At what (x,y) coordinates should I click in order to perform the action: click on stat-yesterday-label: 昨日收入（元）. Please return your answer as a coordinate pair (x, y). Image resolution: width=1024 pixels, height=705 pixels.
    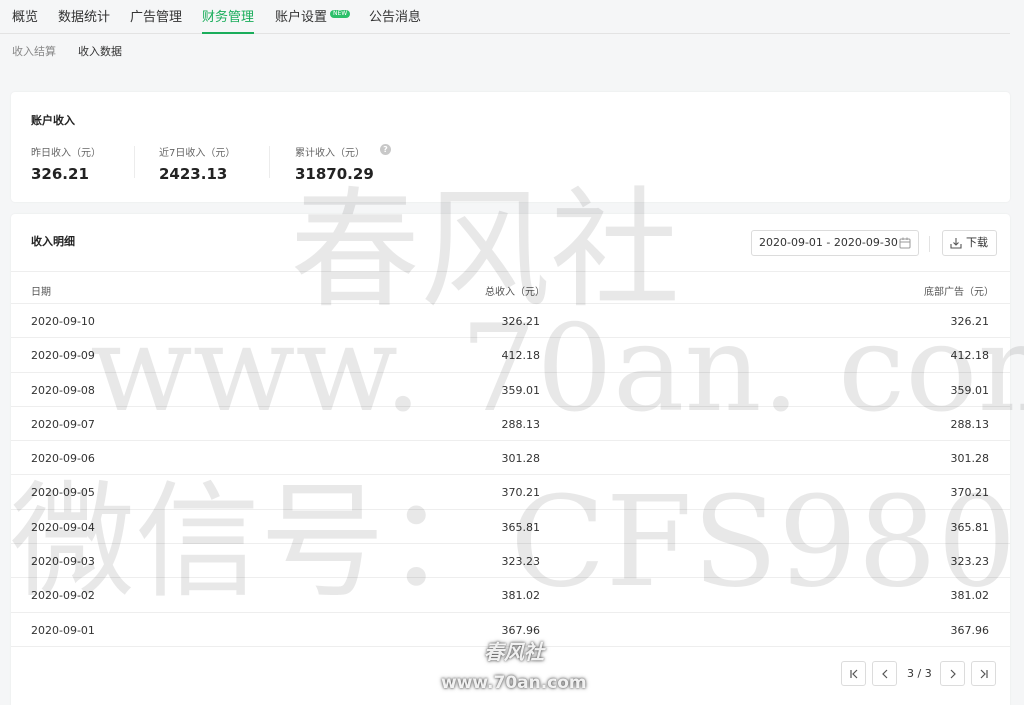
    Looking at the image, I should click on (66, 153).